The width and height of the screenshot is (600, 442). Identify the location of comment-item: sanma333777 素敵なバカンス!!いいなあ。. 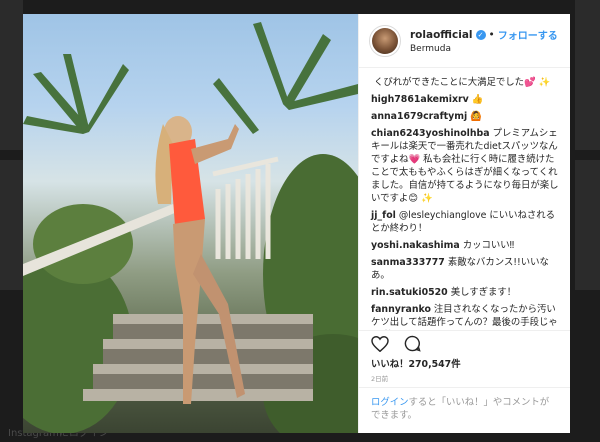
(465, 269).